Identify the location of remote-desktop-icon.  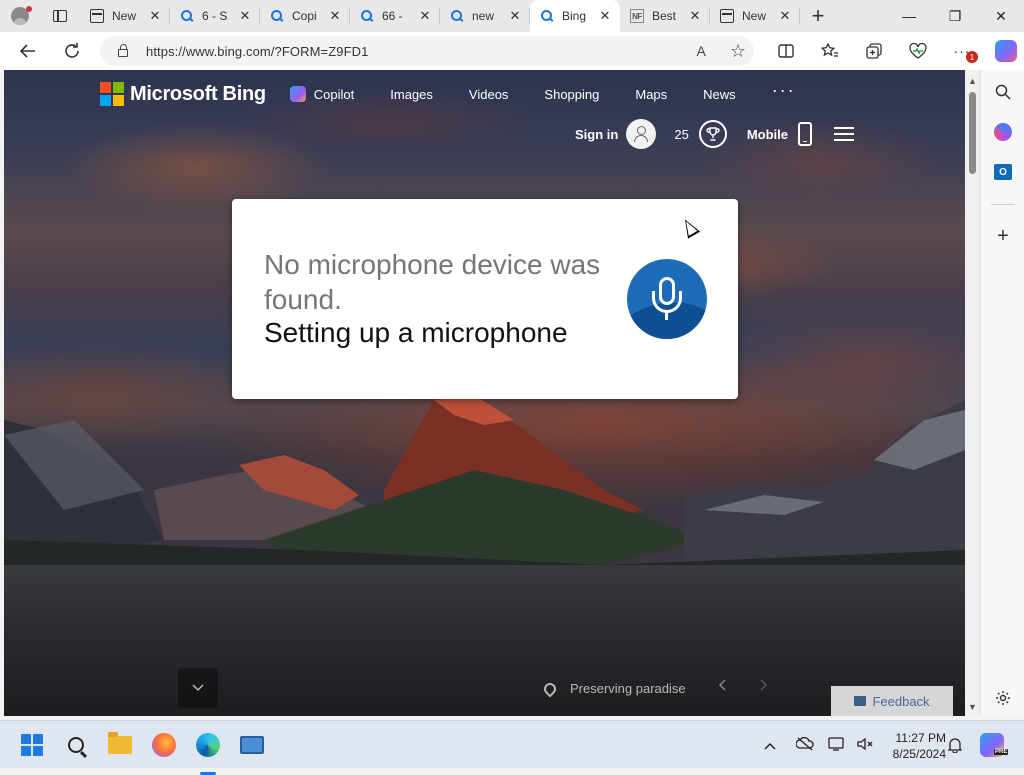
(252, 745).